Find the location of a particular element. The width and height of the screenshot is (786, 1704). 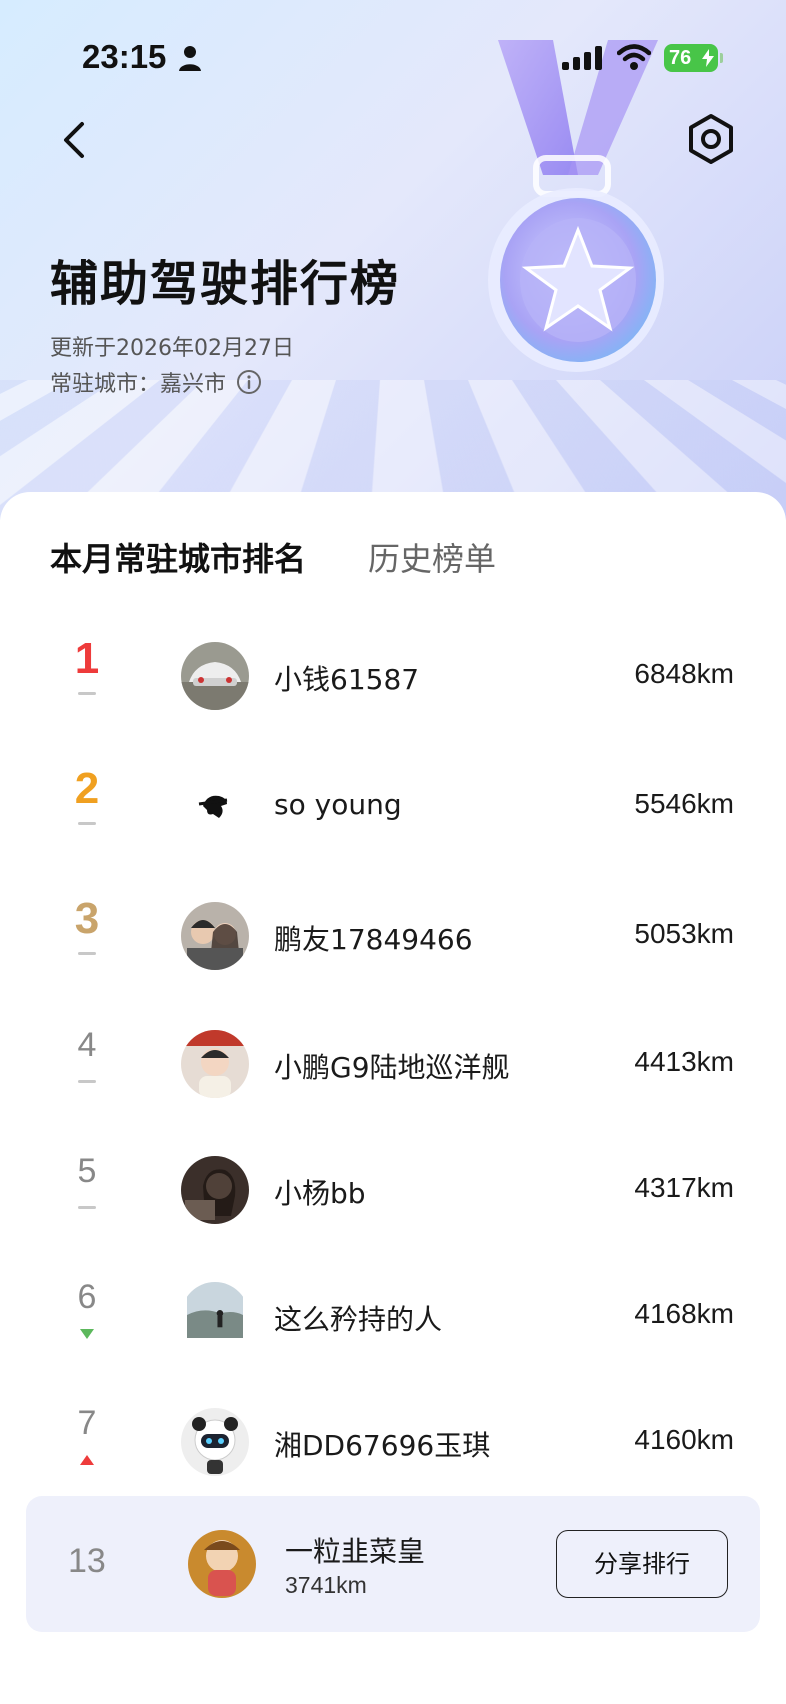

rank-number: 1 is located at coordinates (87, 658).